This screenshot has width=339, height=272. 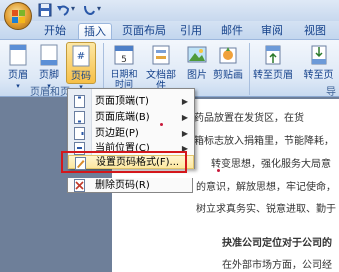 I want to click on picture-icon, so click(x=197, y=54).